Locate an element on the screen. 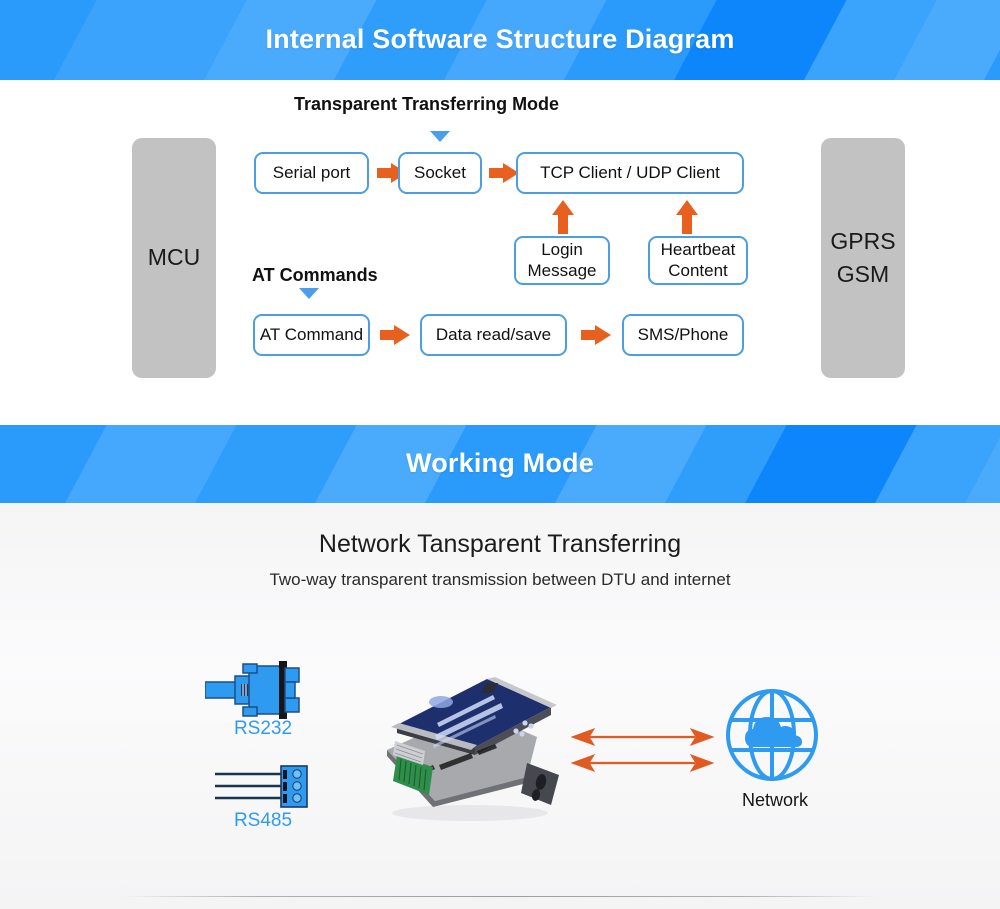 The image size is (1000, 909). flow-box-label-line1: Login is located at coordinates (562, 250).